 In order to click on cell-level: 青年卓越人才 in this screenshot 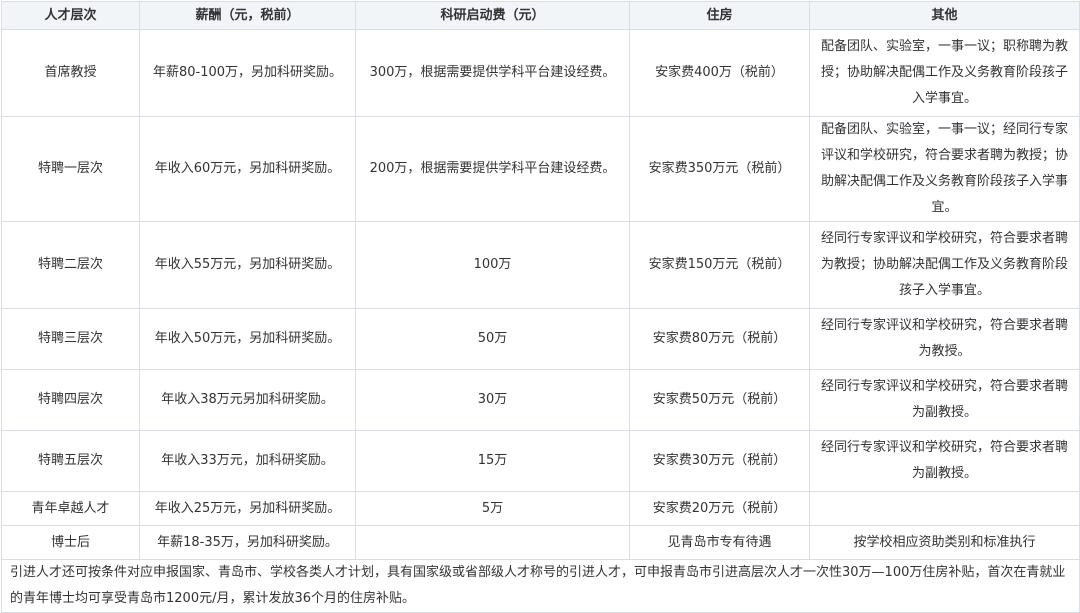, I will do `click(70, 508)`.